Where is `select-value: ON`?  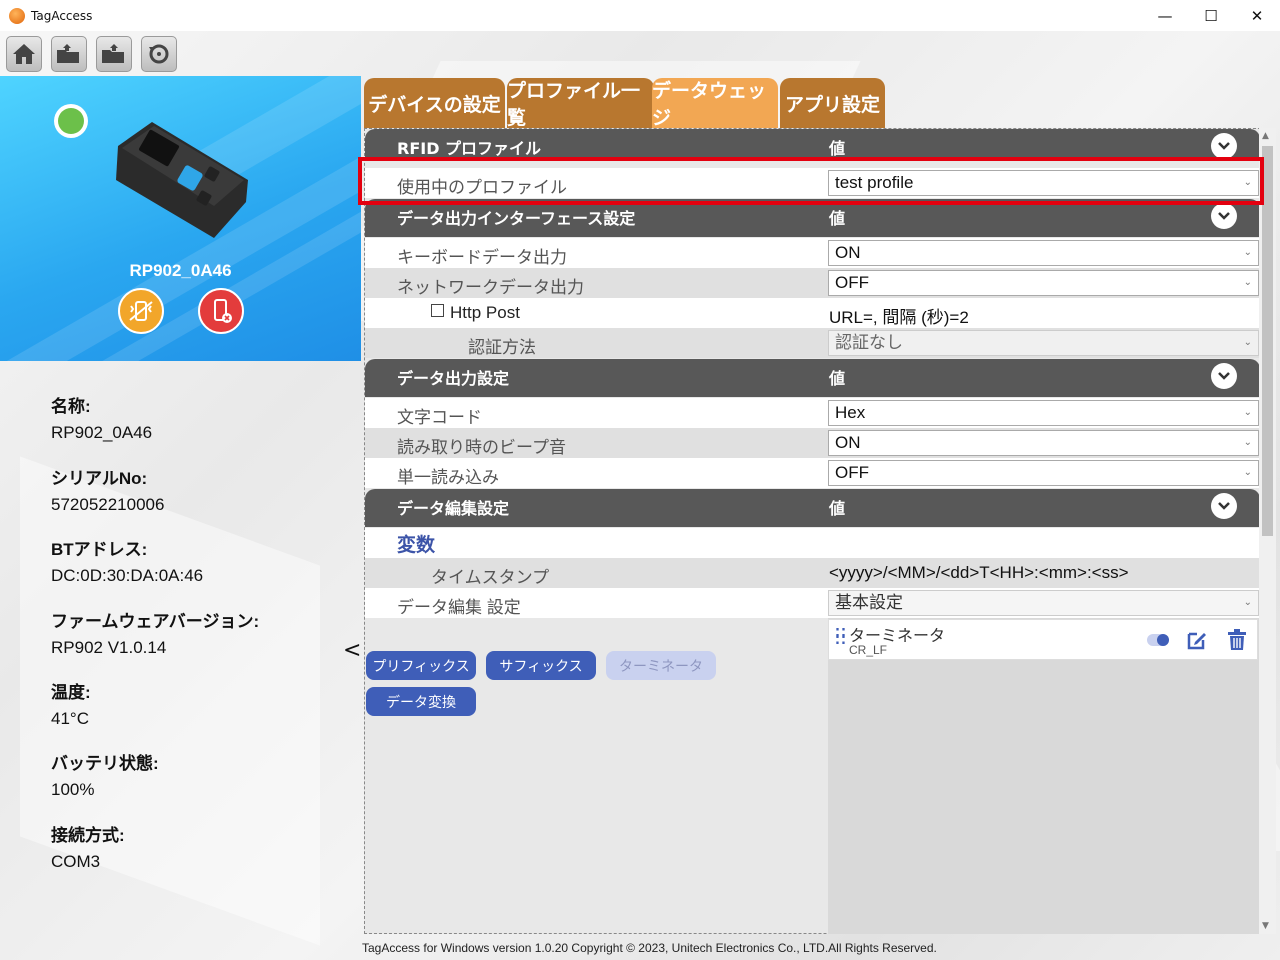 select-value: ON is located at coordinates (848, 442).